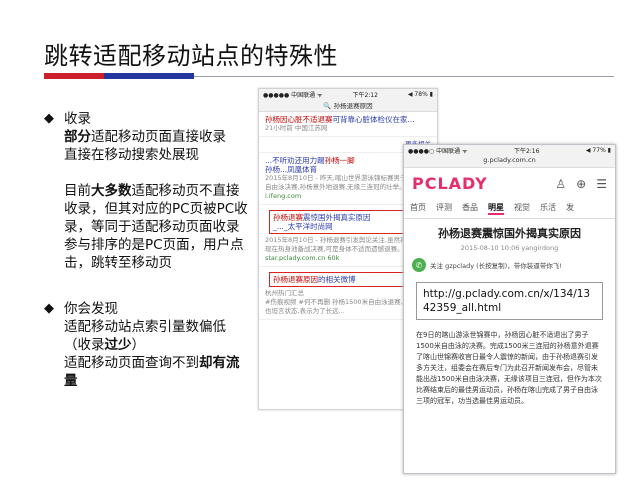  What do you see at coordinates (496, 208) in the screenshot?
I see `tab-celebrity: 明星` at bounding box center [496, 208].